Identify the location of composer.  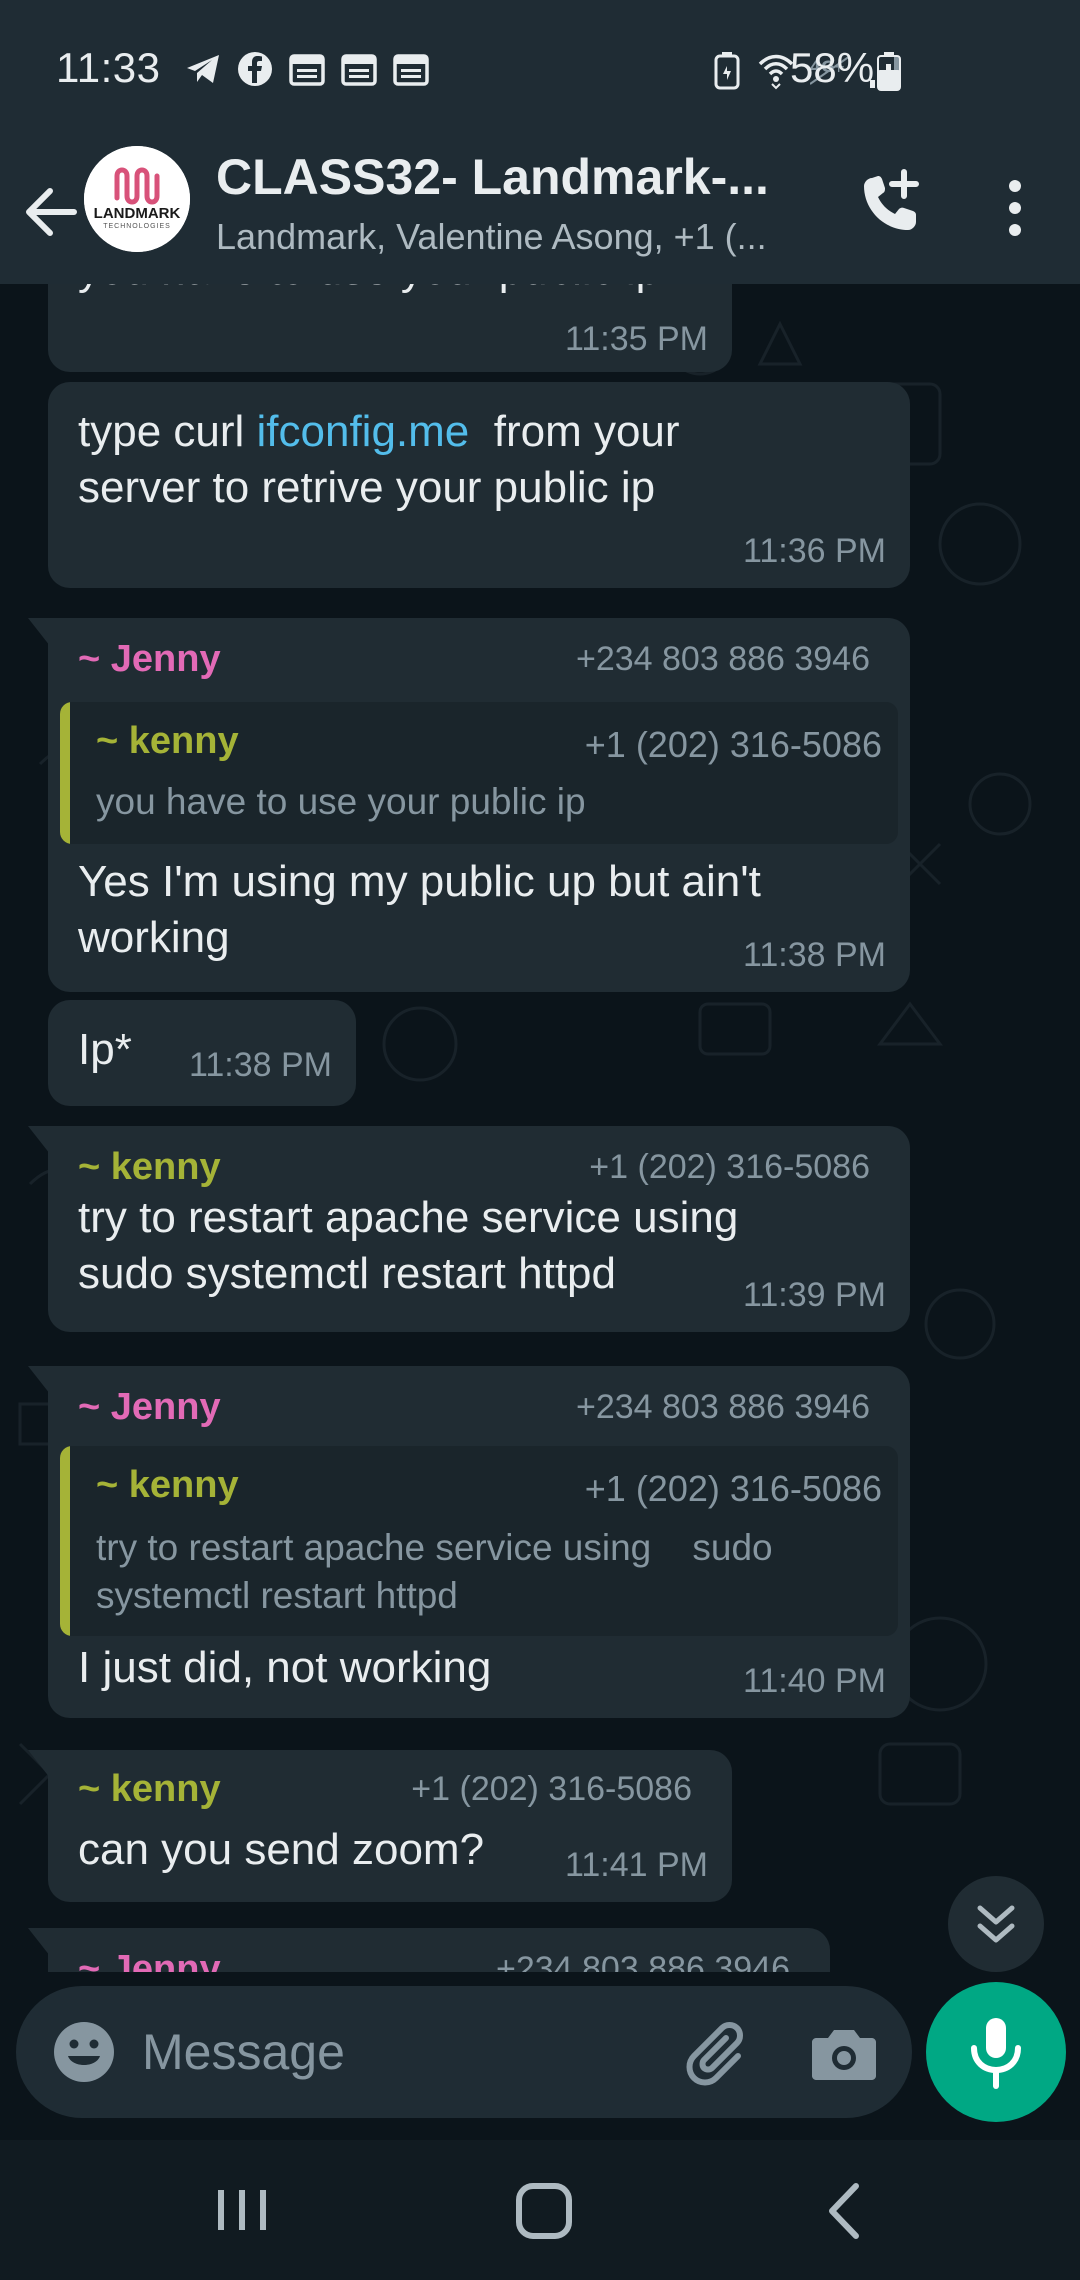
(464, 2052).